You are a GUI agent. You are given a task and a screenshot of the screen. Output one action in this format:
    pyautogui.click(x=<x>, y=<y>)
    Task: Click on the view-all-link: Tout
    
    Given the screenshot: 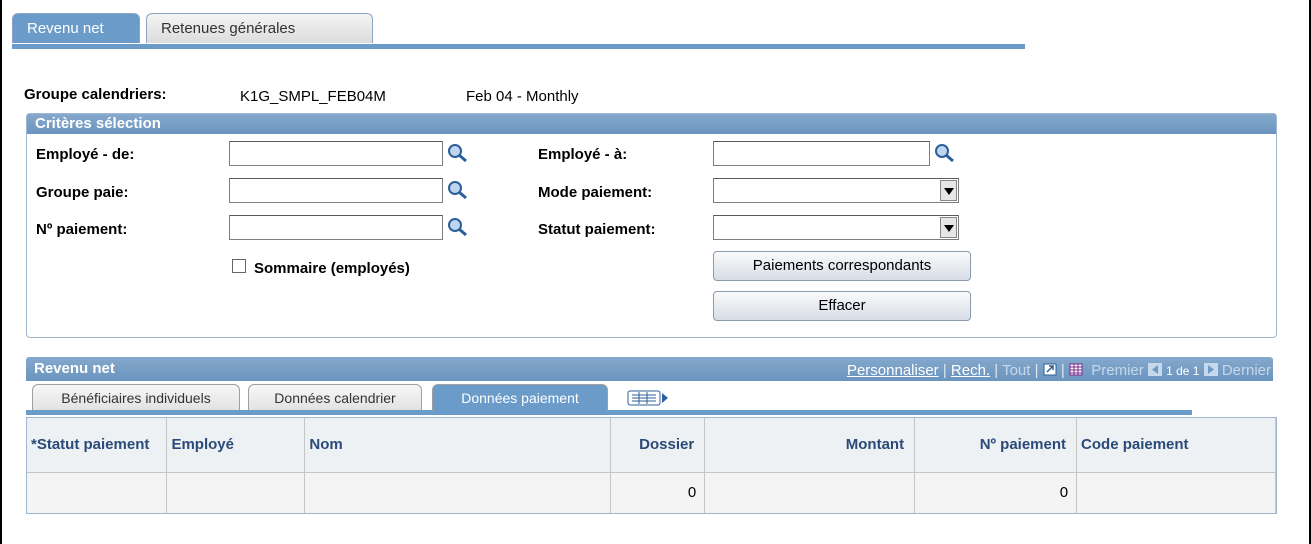 What is the action you would take?
    pyautogui.click(x=1016, y=370)
    